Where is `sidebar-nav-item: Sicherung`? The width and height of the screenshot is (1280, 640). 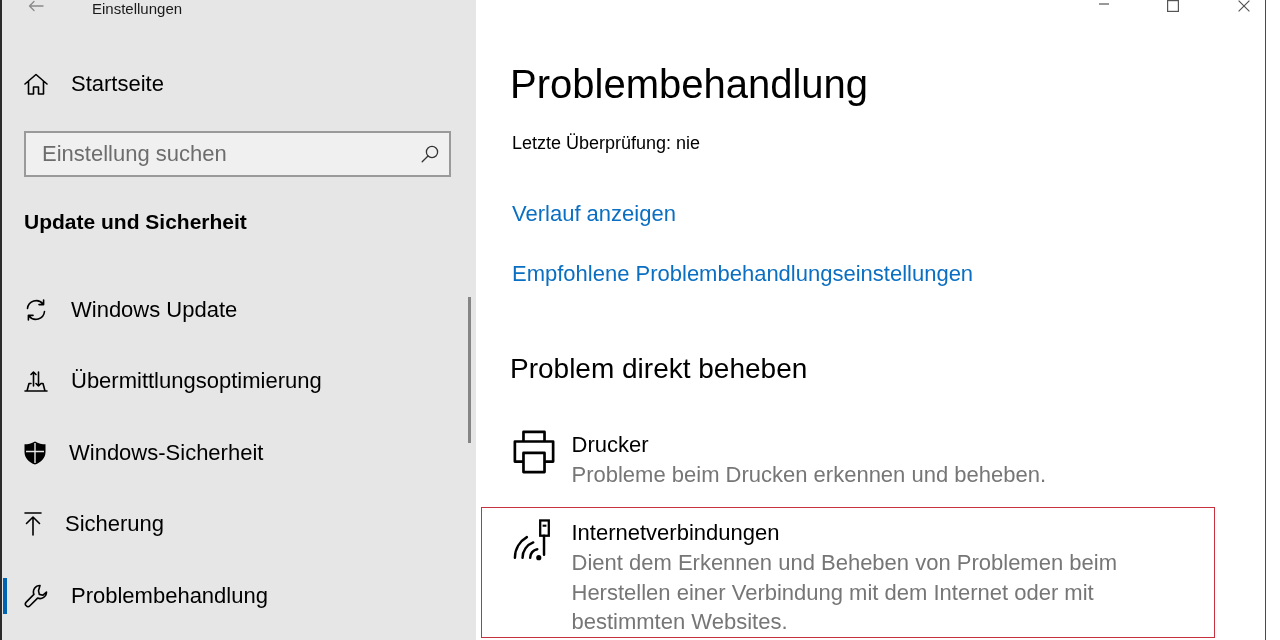 sidebar-nav-item: Sicherung is located at coordinates (88, 524).